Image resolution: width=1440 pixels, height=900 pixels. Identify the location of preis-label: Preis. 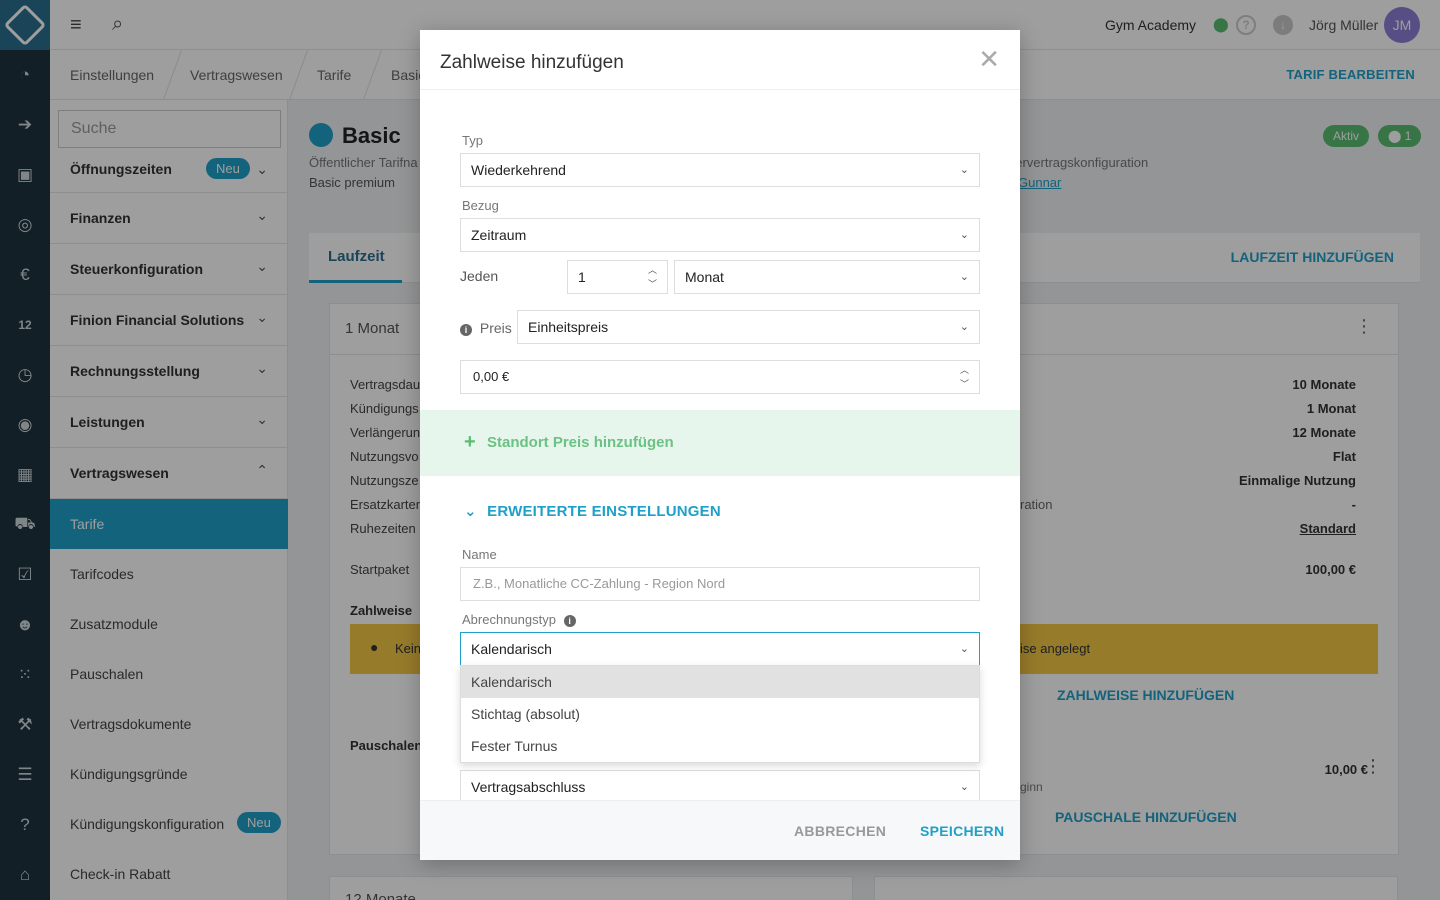
(495, 328).